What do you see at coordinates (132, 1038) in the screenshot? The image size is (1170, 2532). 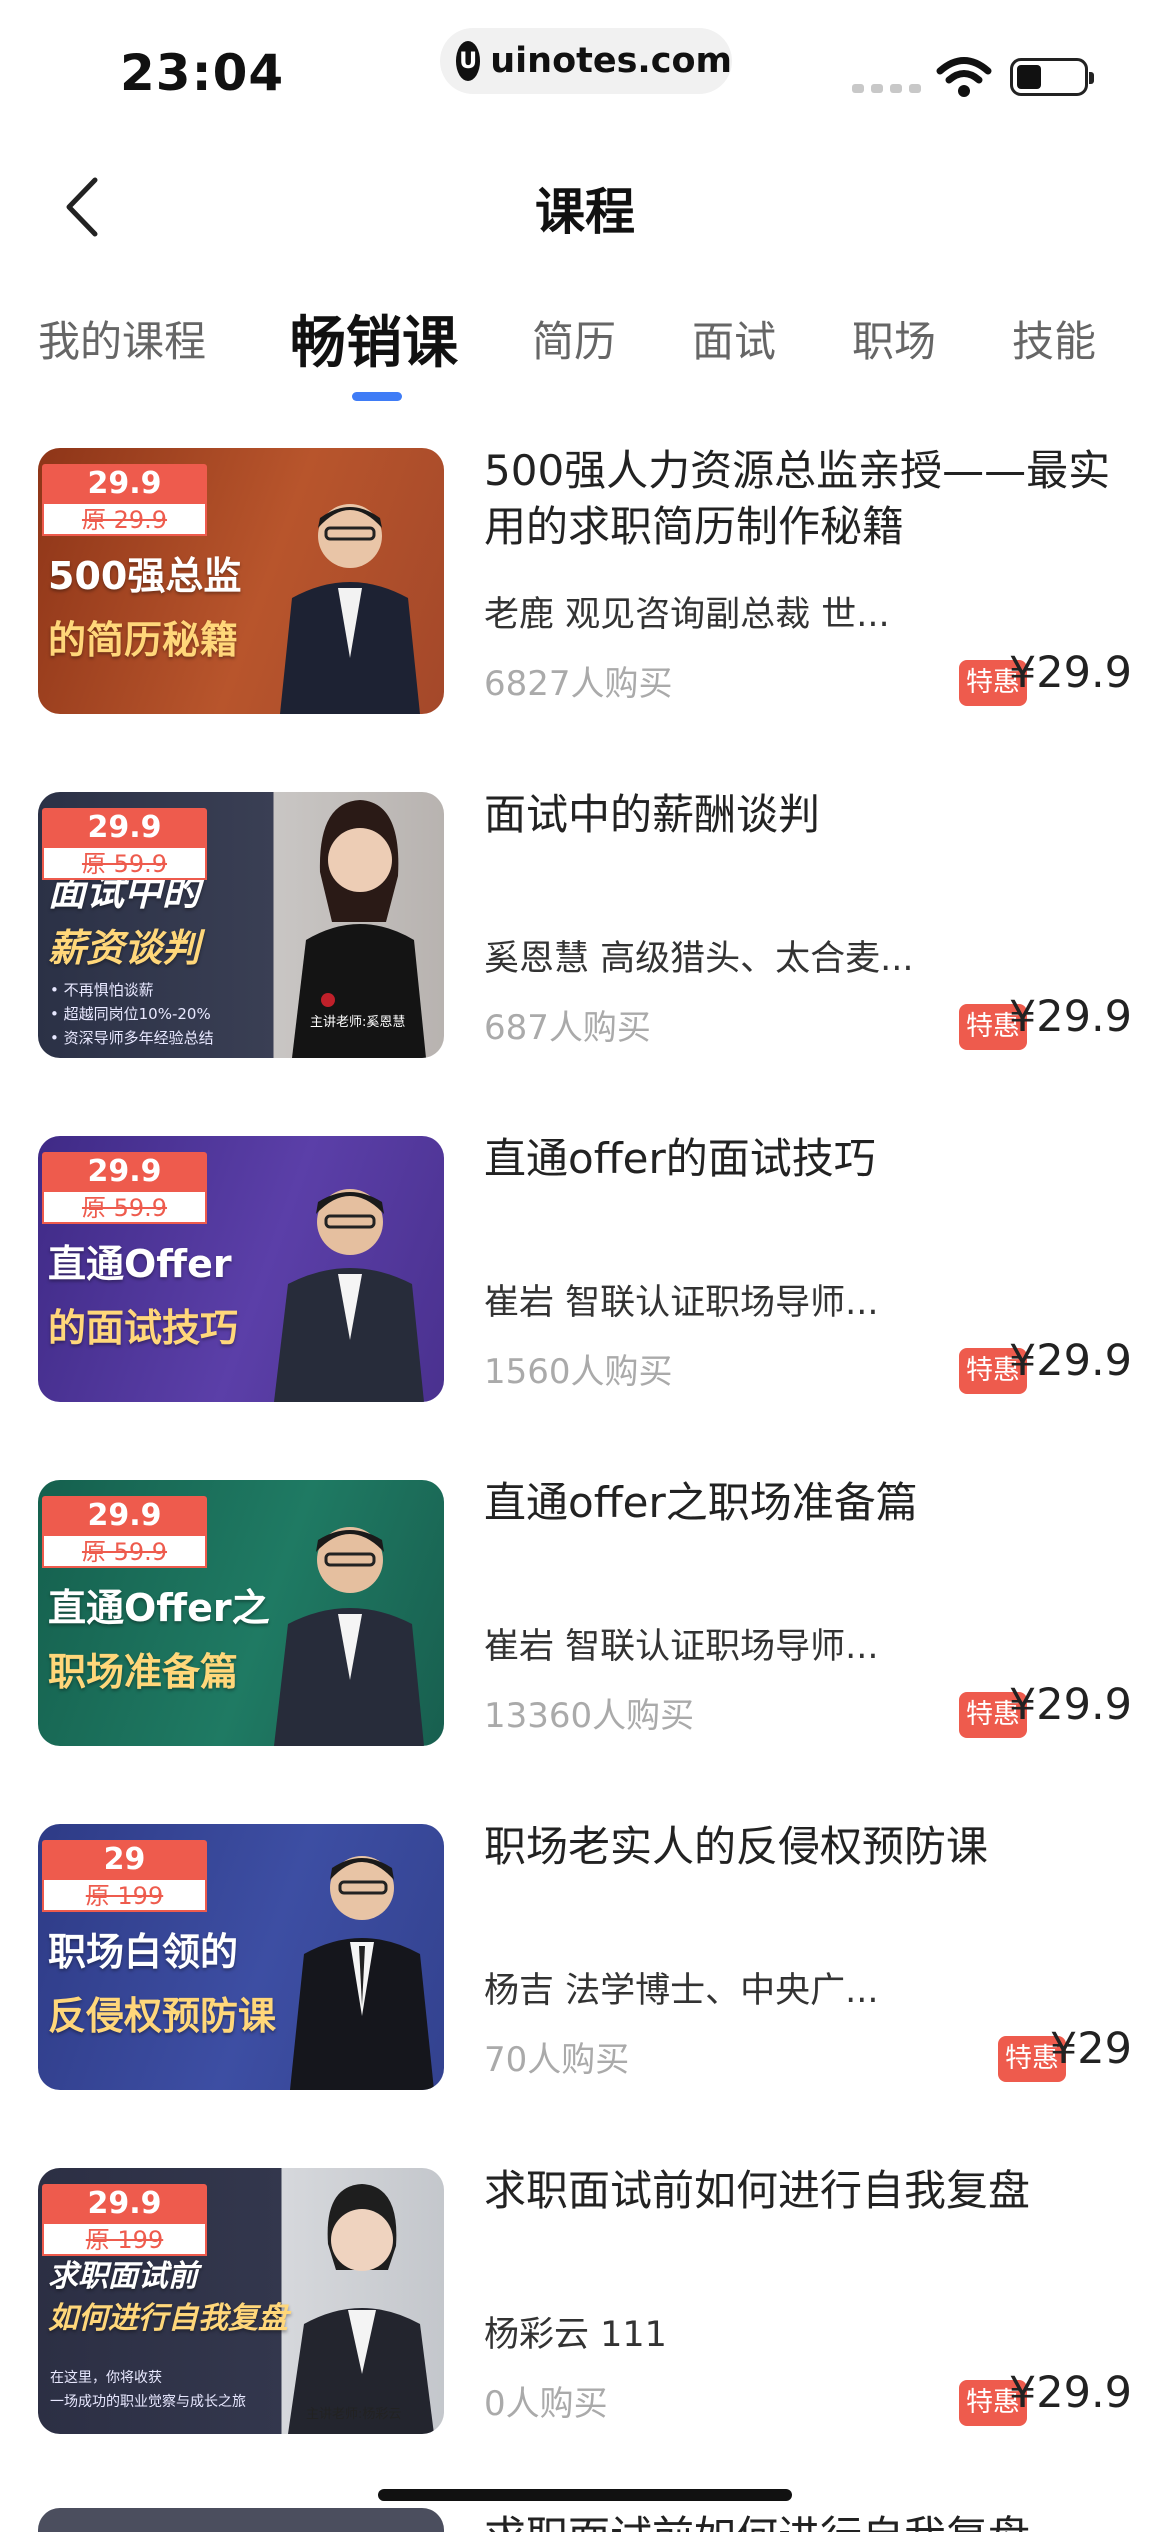 I see `thumb-bullet: • 资深导师多年经验总结` at bounding box center [132, 1038].